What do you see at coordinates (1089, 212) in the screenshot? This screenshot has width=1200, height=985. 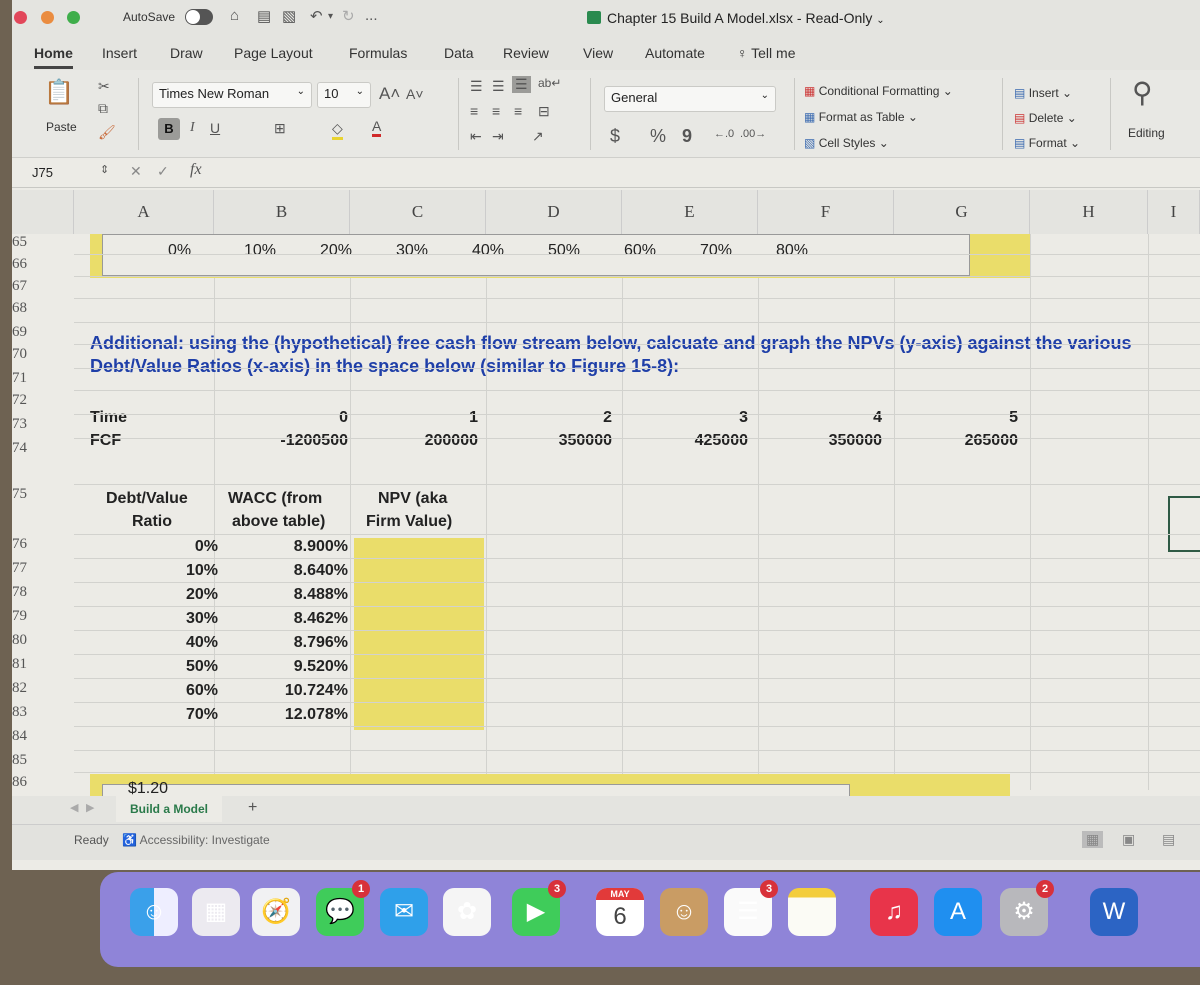 I see `column-header-h: H` at bounding box center [1089, 212].